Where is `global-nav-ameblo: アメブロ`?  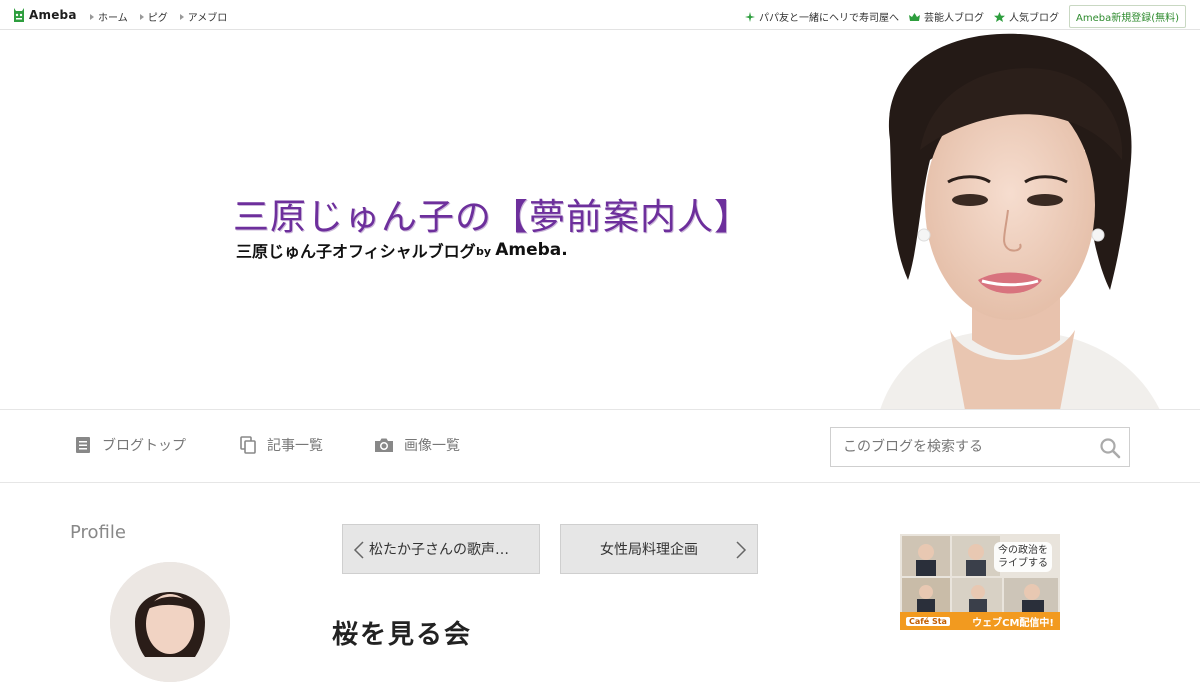 global-nav-ameblo: アメブロ is located at coordinates (203, 16).